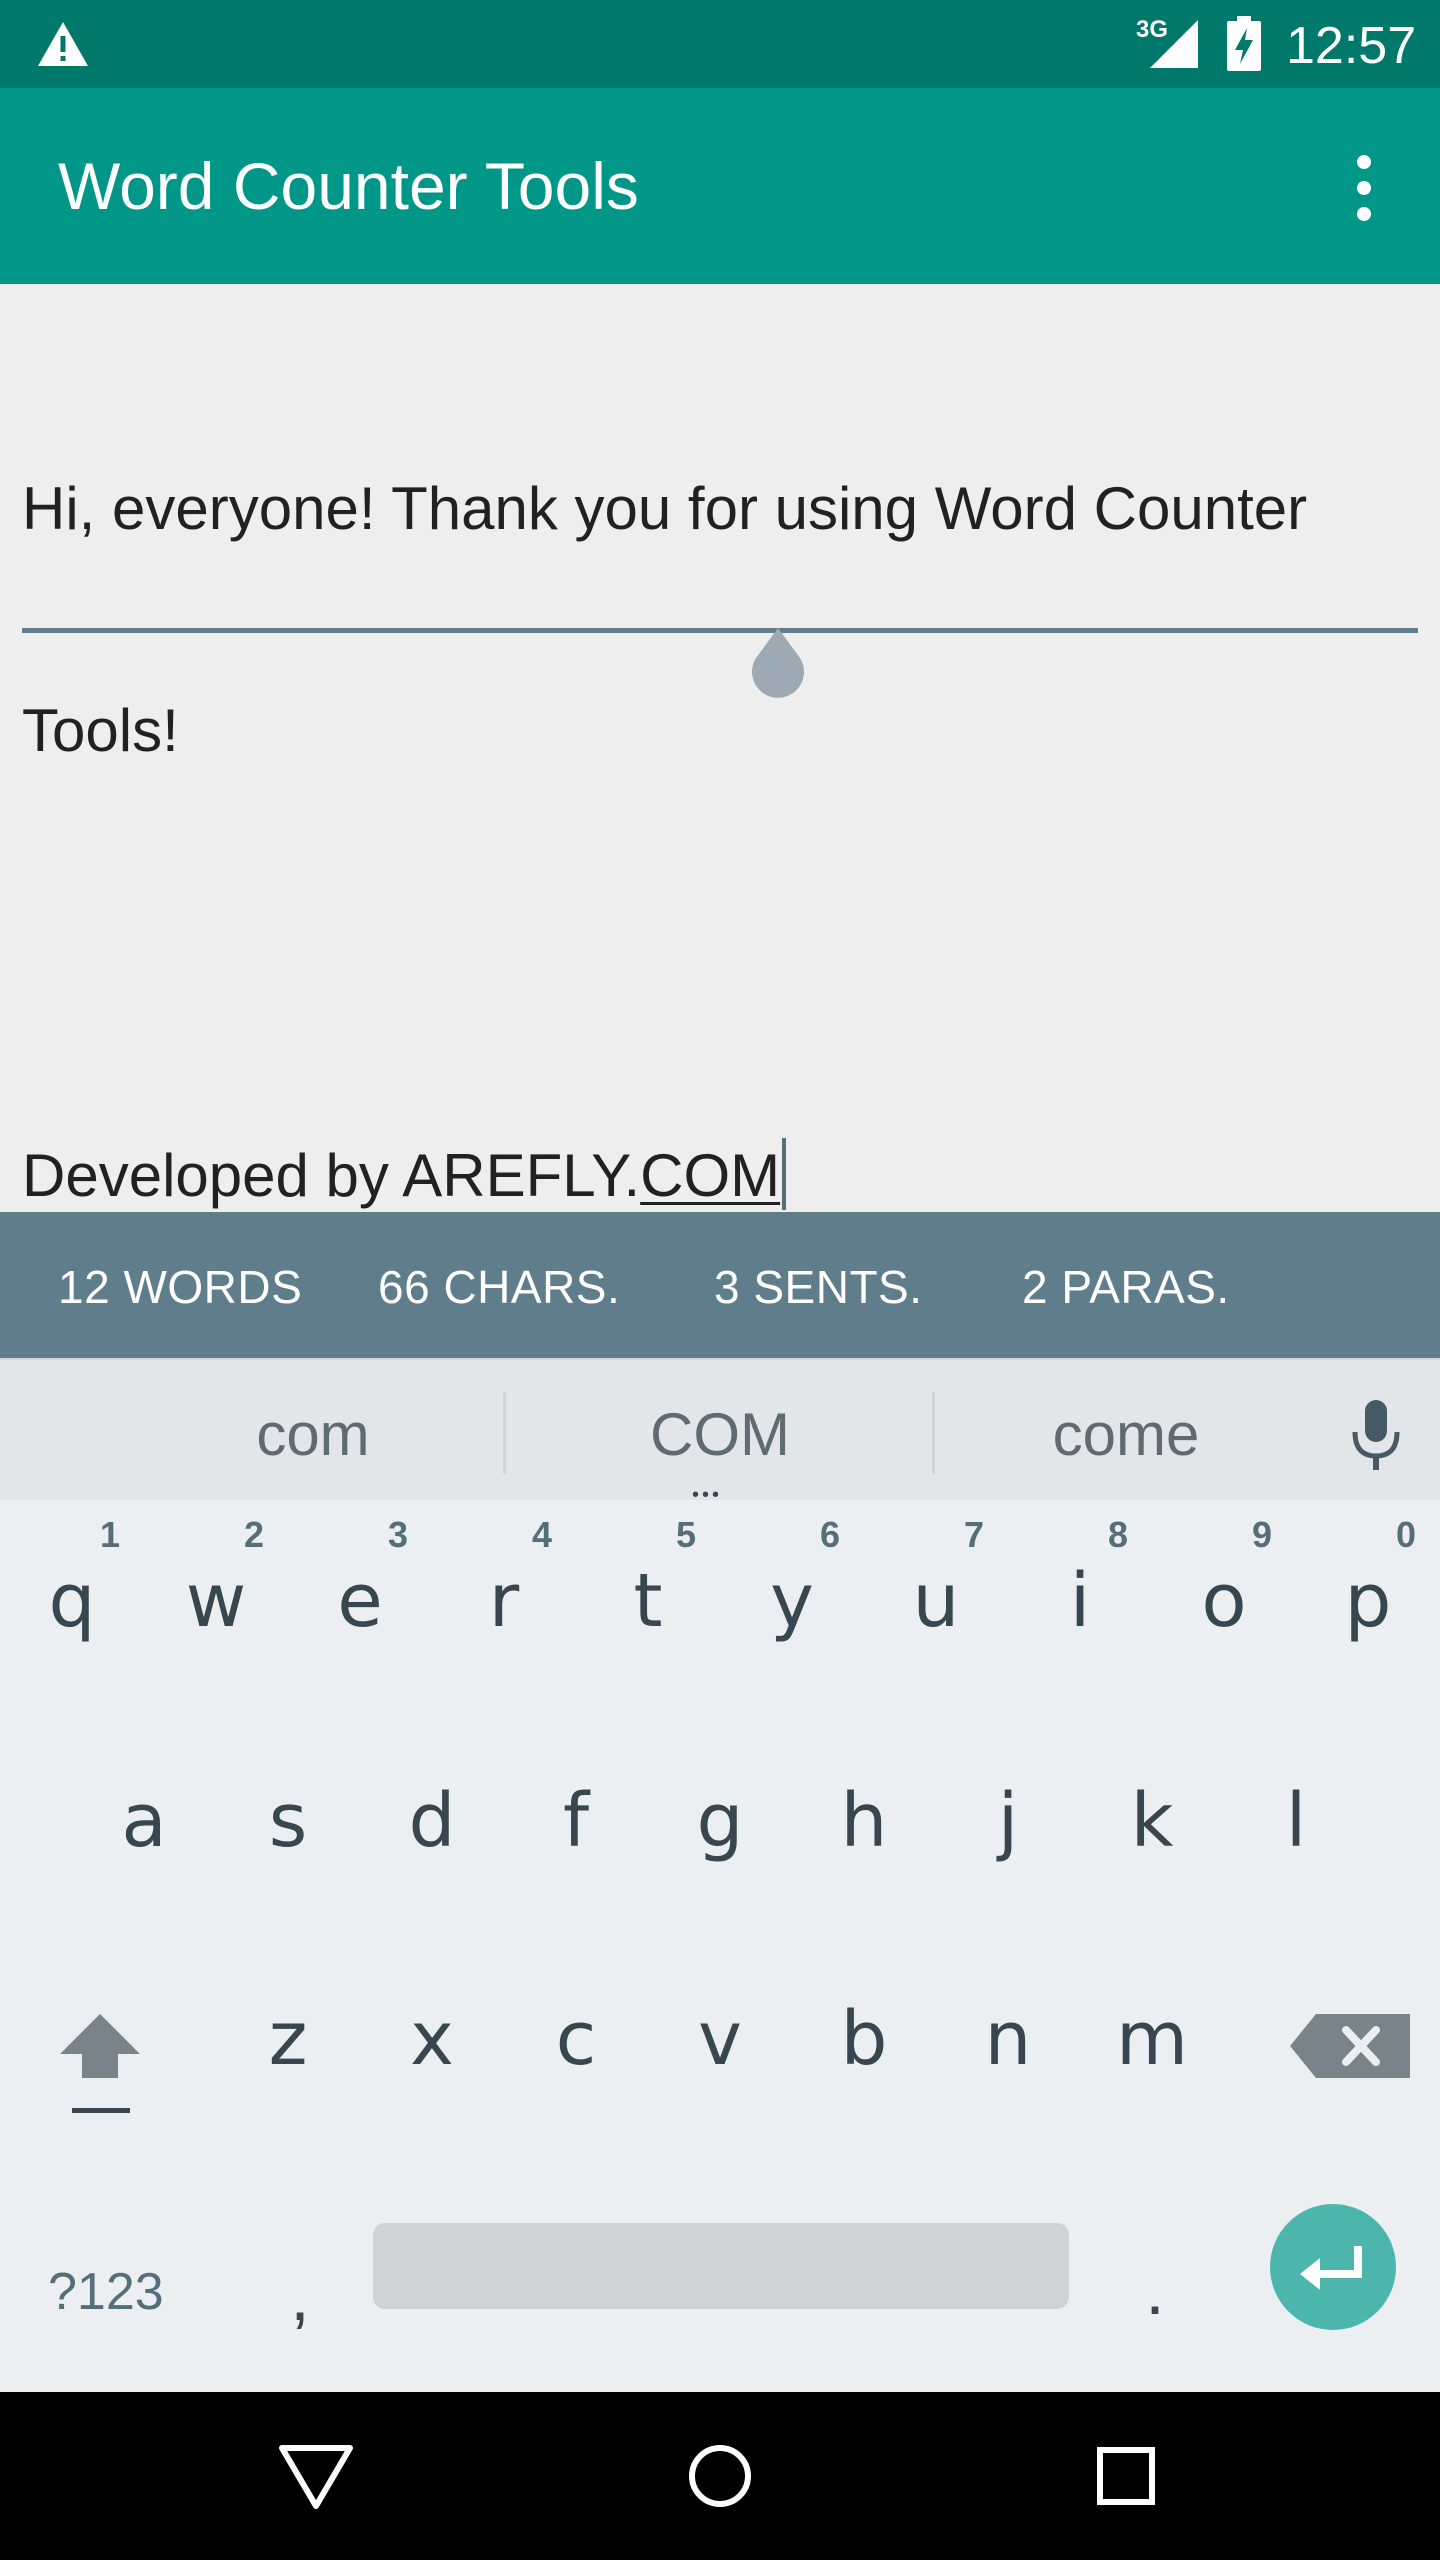 Image resolution: width=1440 pixels, height=2560 pixels. I want to click on key-label: e, so click(360, 1601).